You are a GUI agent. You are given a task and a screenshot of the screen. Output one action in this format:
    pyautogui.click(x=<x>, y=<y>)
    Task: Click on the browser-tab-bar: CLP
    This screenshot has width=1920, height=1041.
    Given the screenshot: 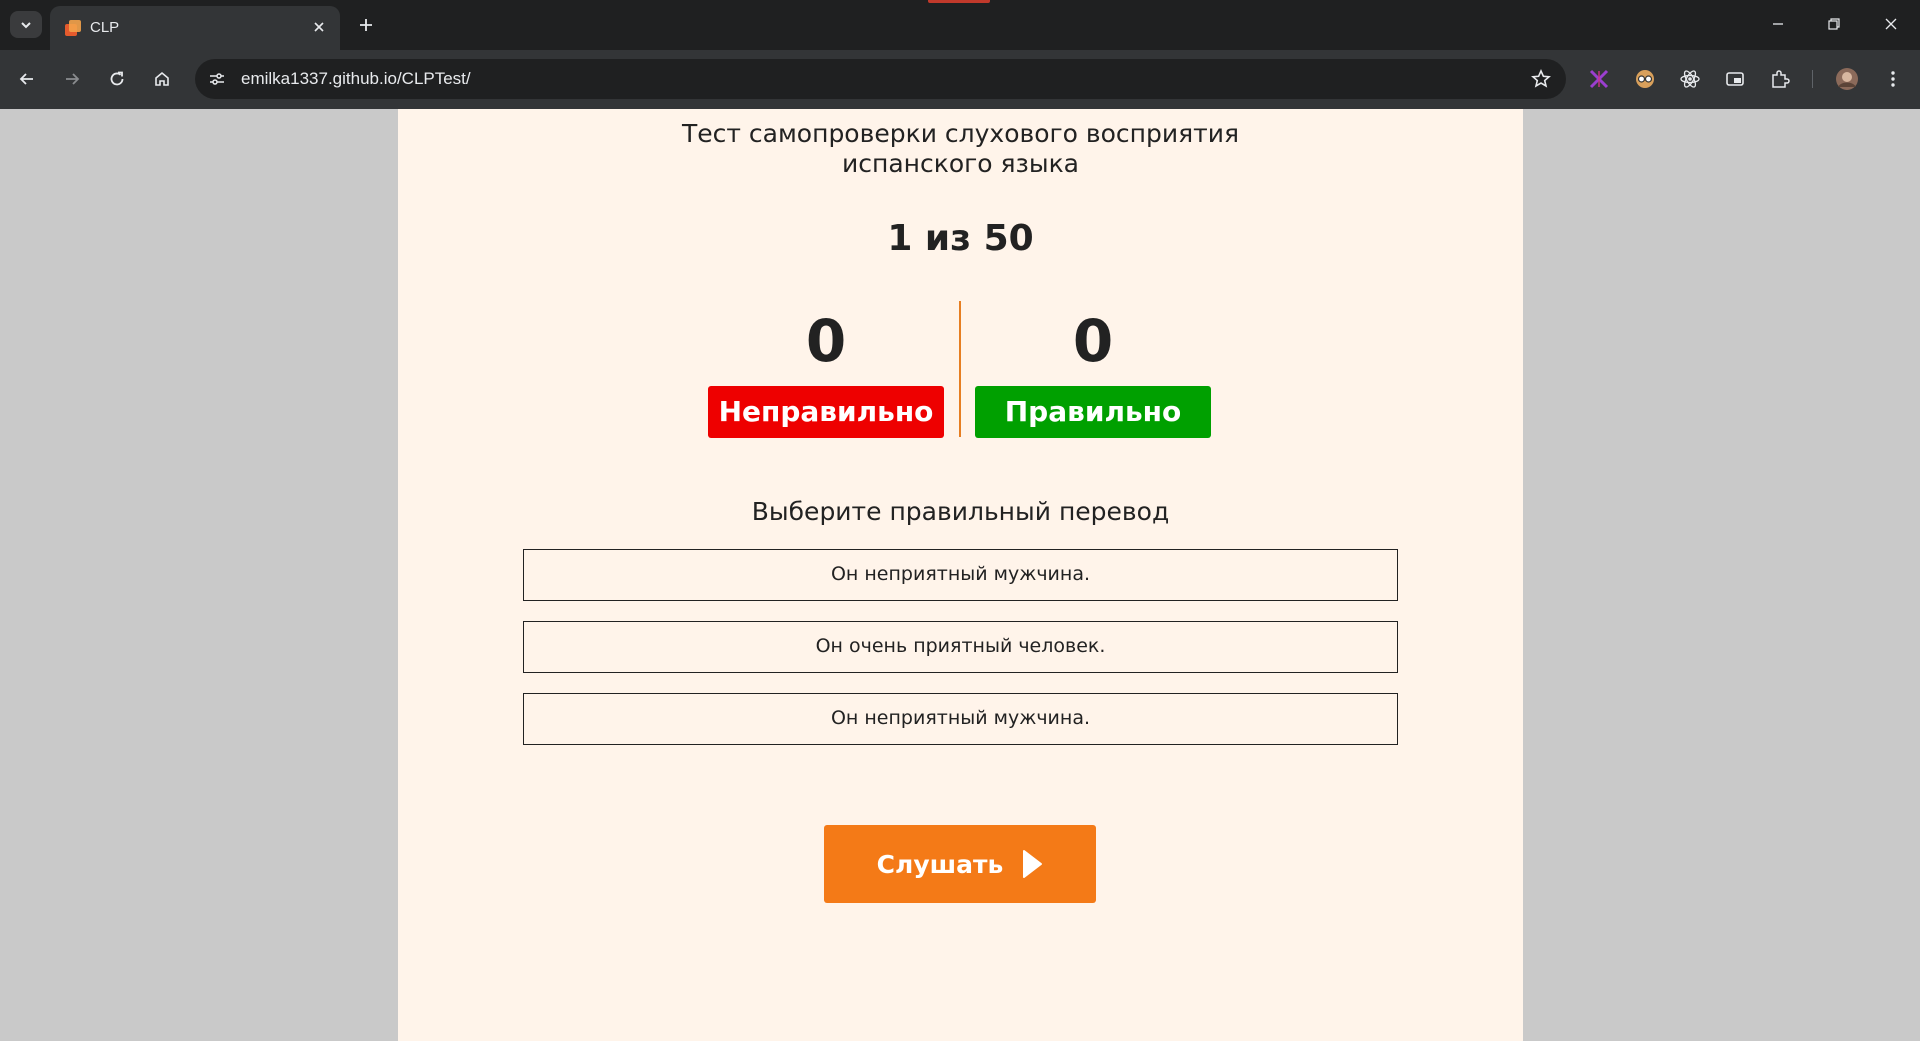 What is the action you would take?
    pyautogui.click(x=960, y=25)
    